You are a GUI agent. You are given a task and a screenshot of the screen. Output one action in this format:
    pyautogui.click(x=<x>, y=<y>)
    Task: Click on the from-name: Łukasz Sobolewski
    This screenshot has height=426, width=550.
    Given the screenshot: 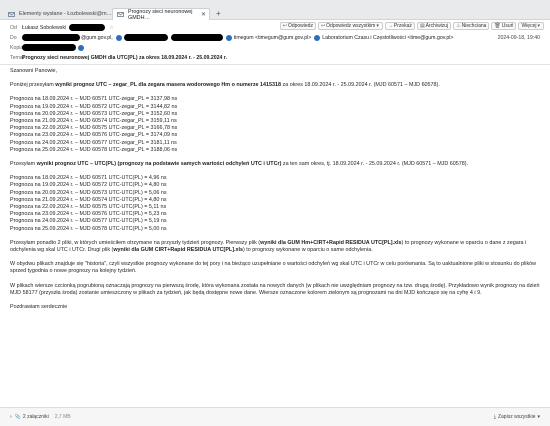 What is the action you would take?
    pyautogui.click(x=44, y=28)
    